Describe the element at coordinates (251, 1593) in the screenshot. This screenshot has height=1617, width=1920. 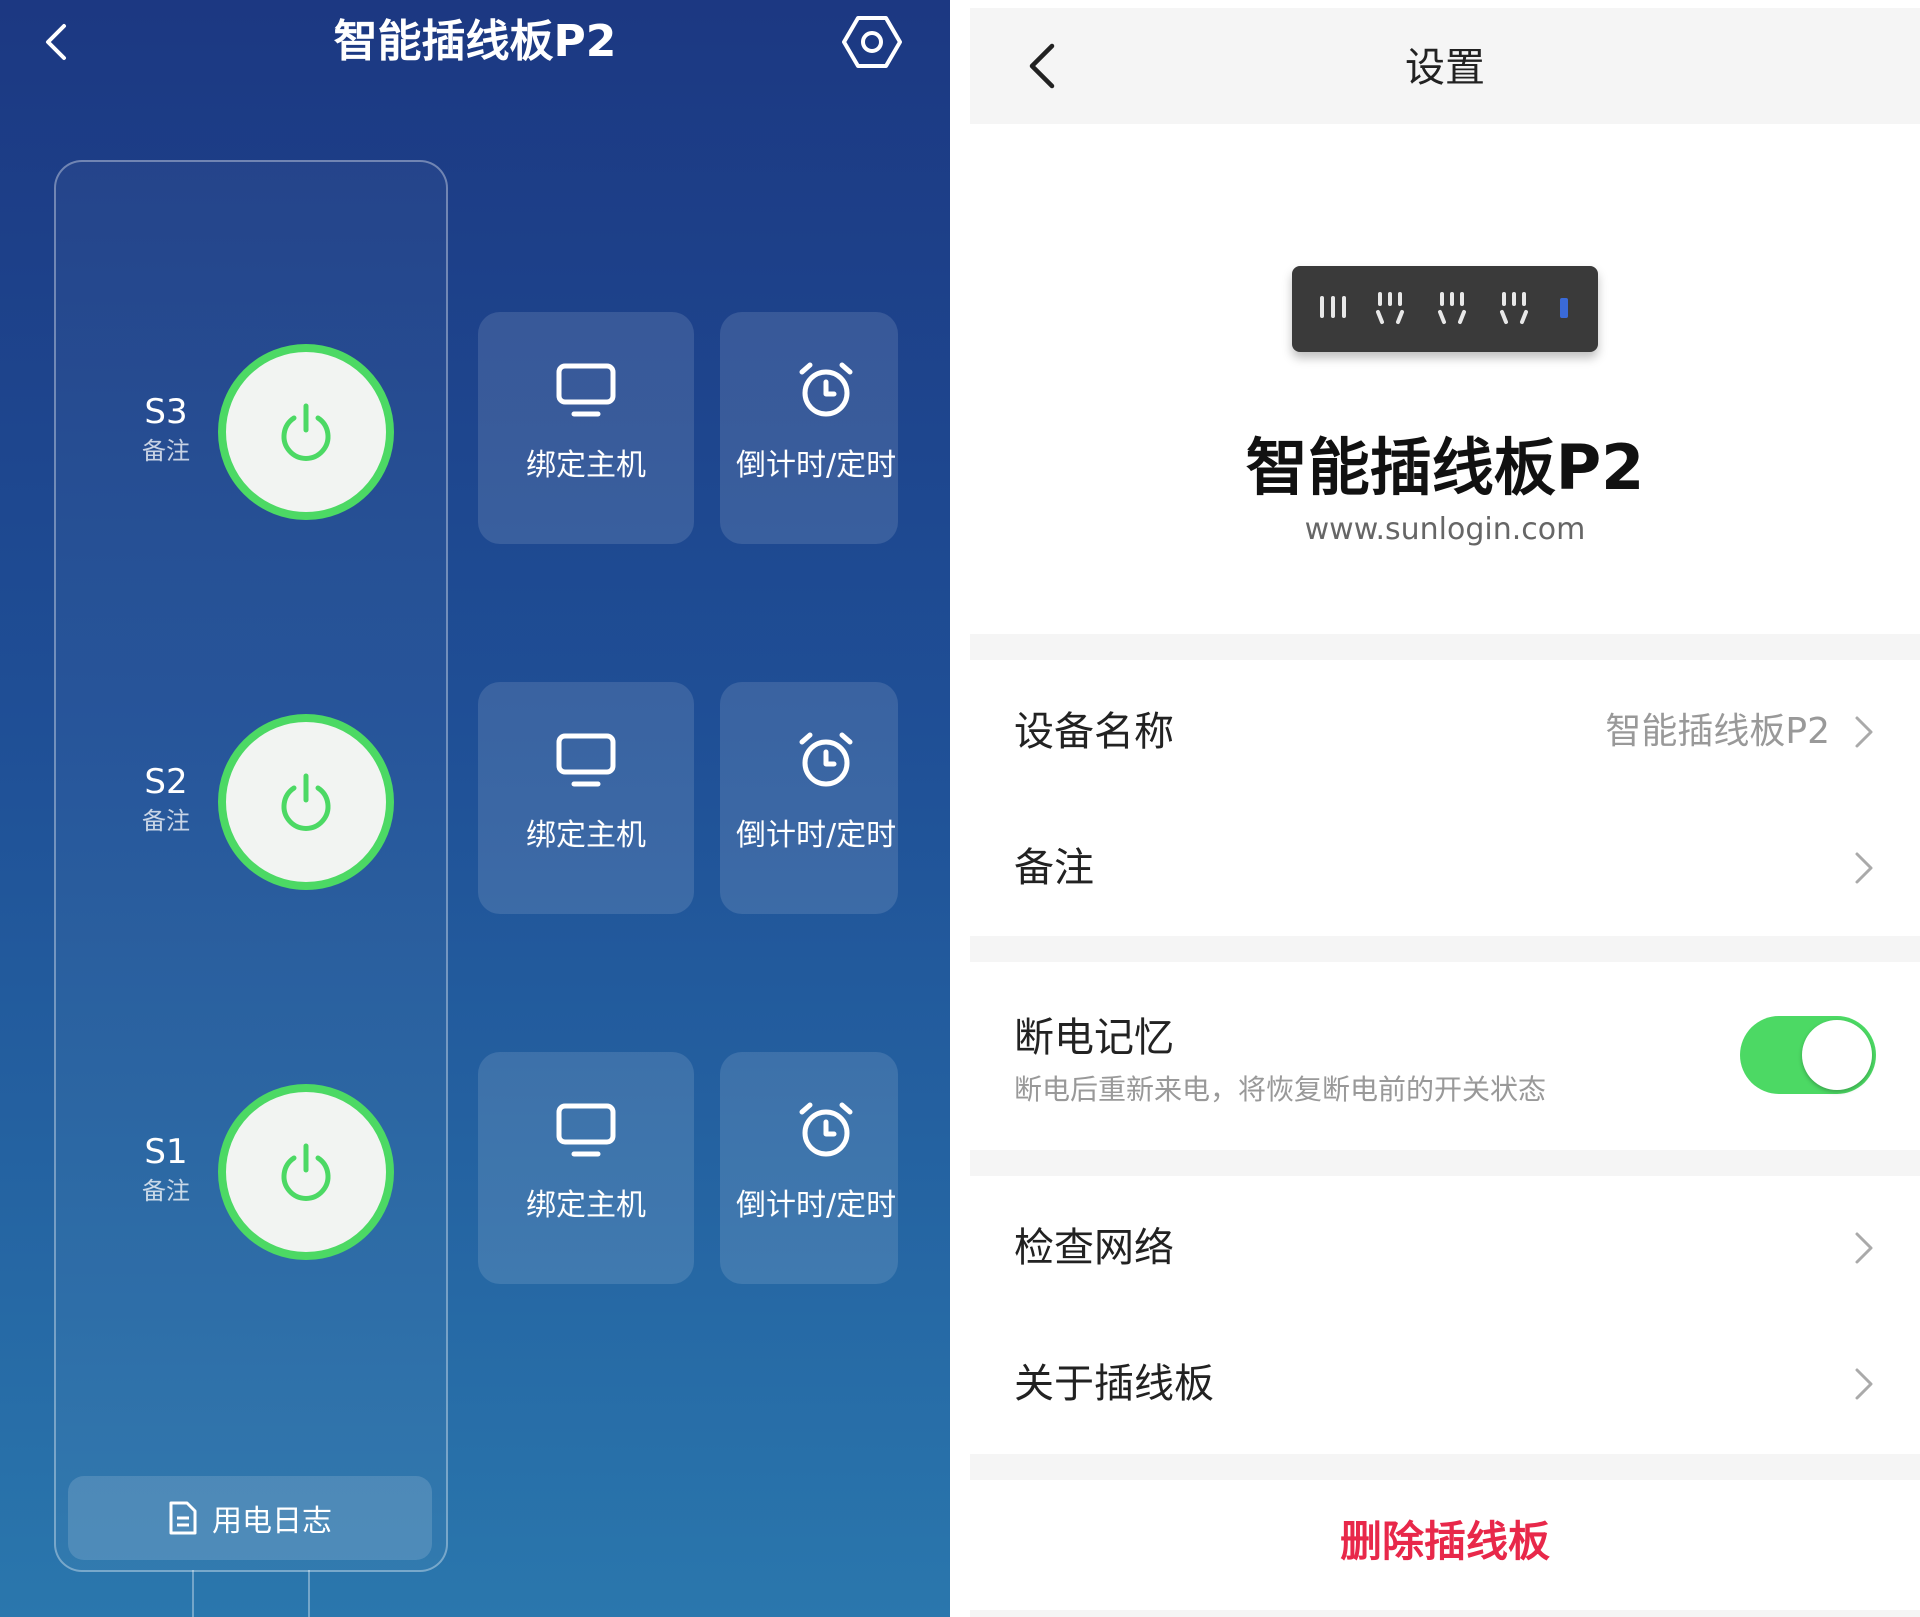
I see `power-strip-plug` at that location.